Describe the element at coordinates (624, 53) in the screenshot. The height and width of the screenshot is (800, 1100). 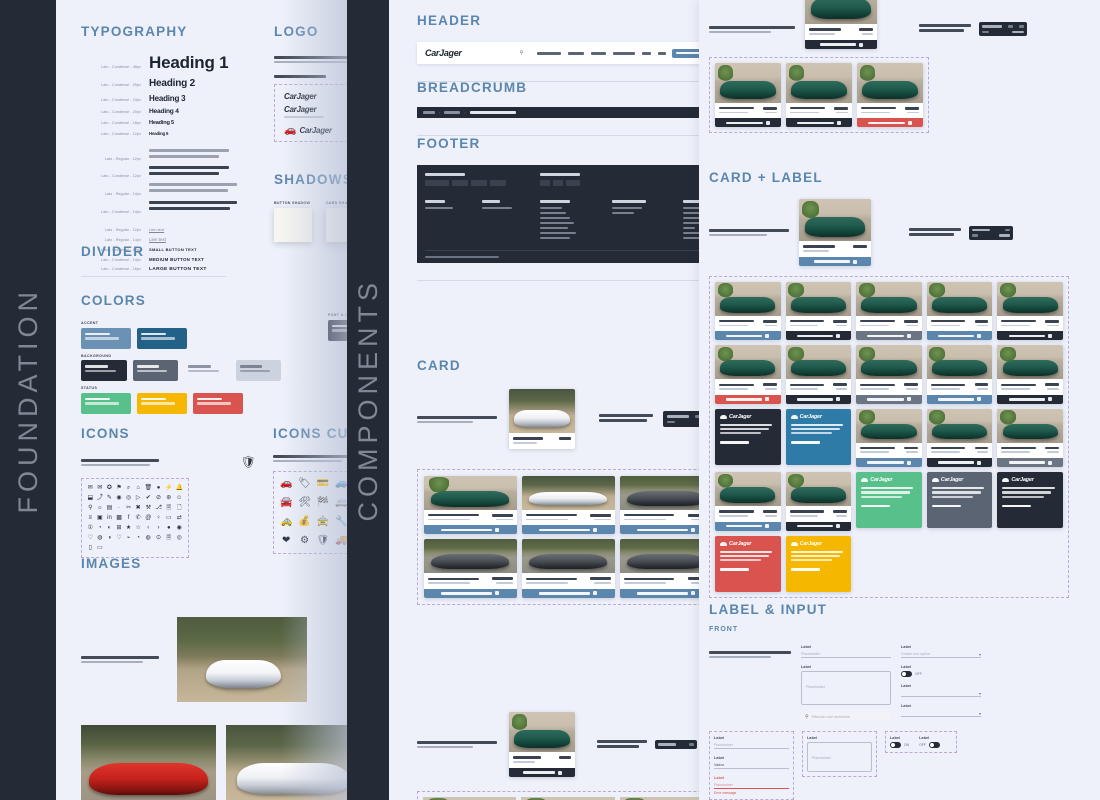
I see `nav-item-magazine` at that location.